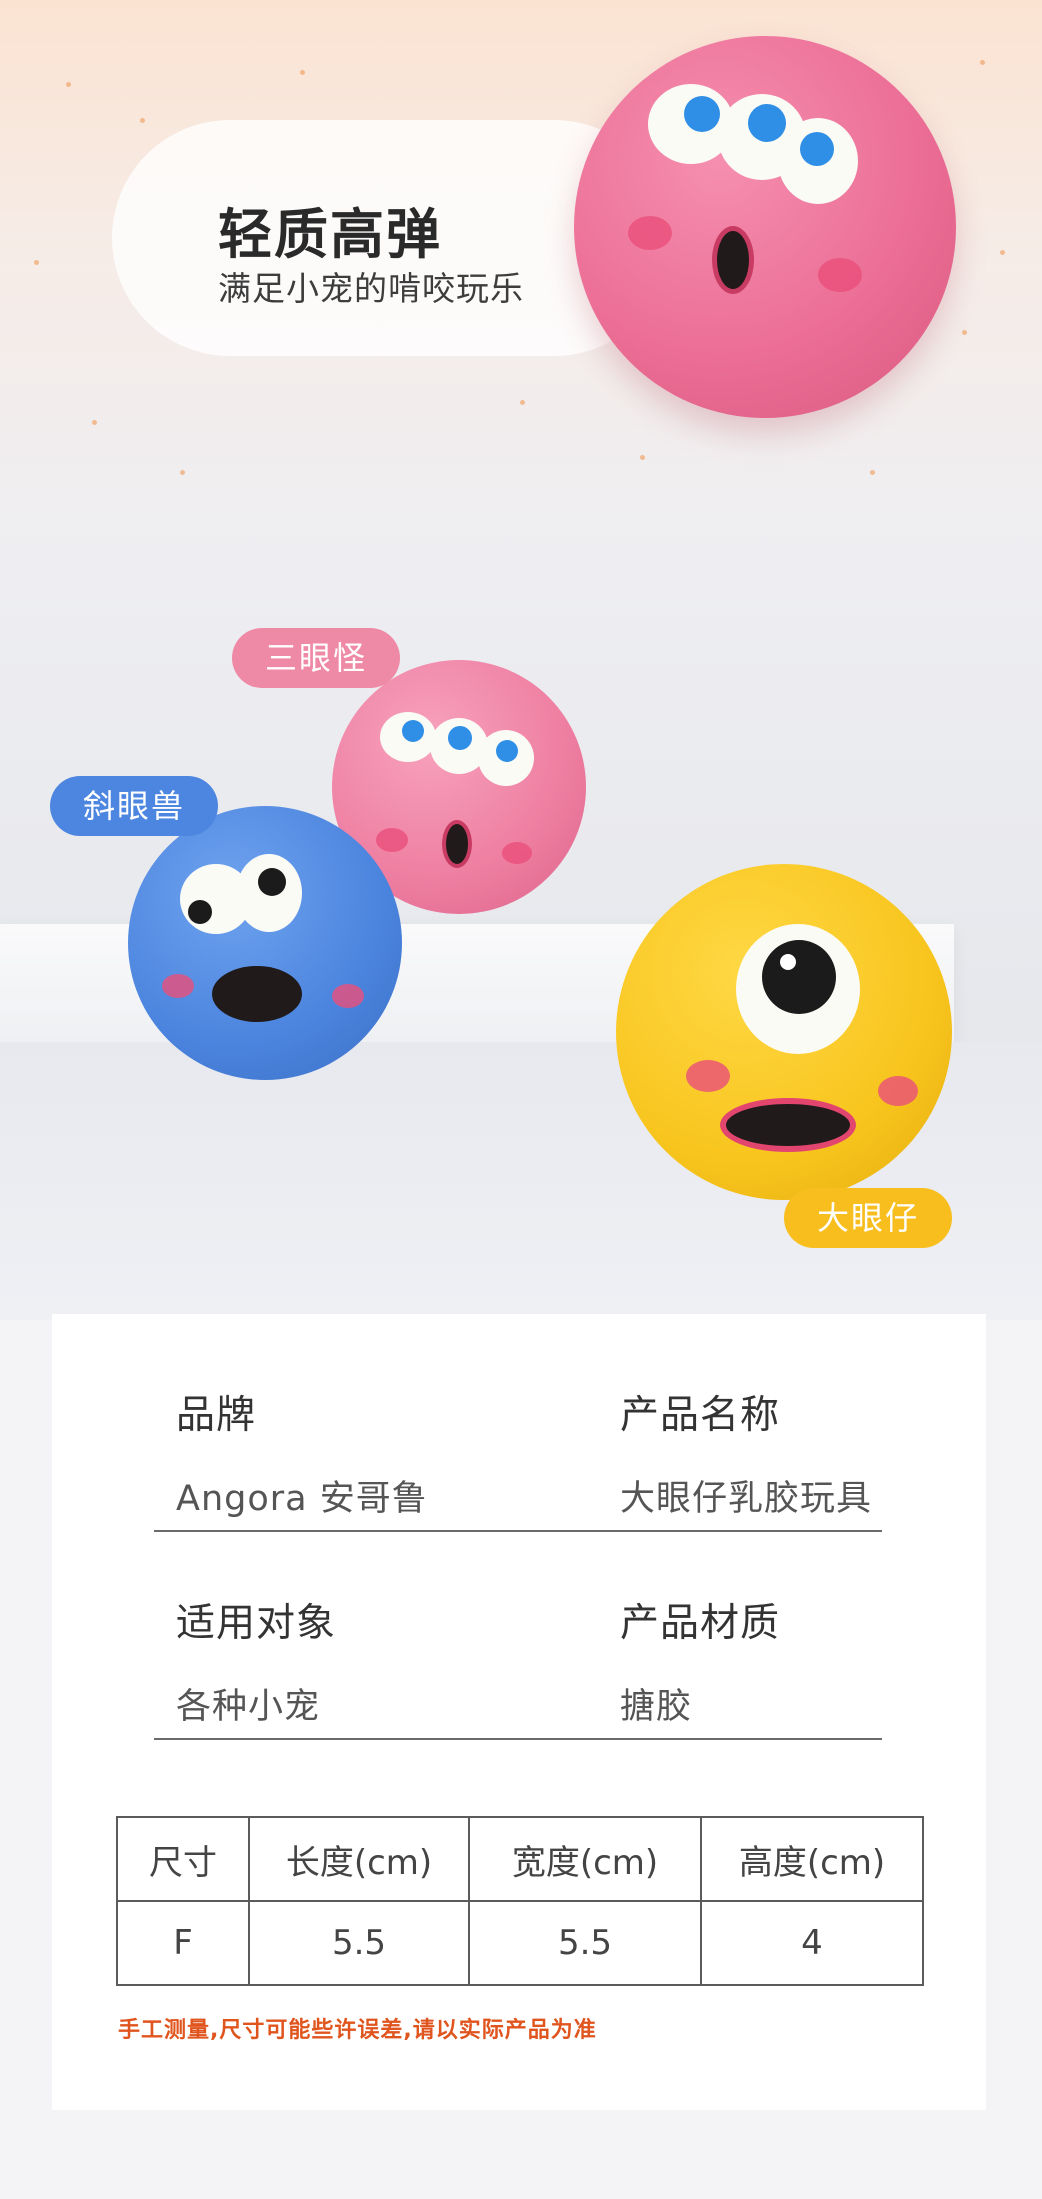 This screenshot has height=2199, width=1042. I want to click on material-label: 产品材质, so click(700, 1623).